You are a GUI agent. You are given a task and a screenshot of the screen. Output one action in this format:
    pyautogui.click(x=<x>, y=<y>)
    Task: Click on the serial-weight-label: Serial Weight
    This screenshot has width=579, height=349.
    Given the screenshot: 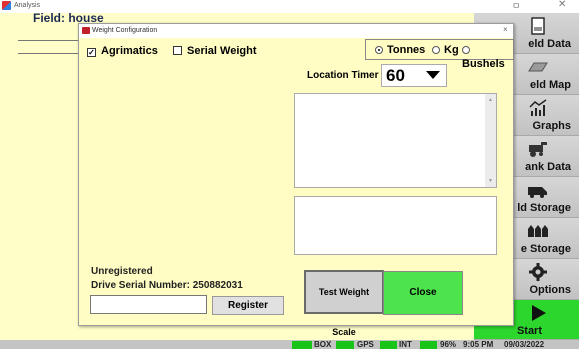 What is the action you would take?
    pyautogui.click(x=222, y=51)
    